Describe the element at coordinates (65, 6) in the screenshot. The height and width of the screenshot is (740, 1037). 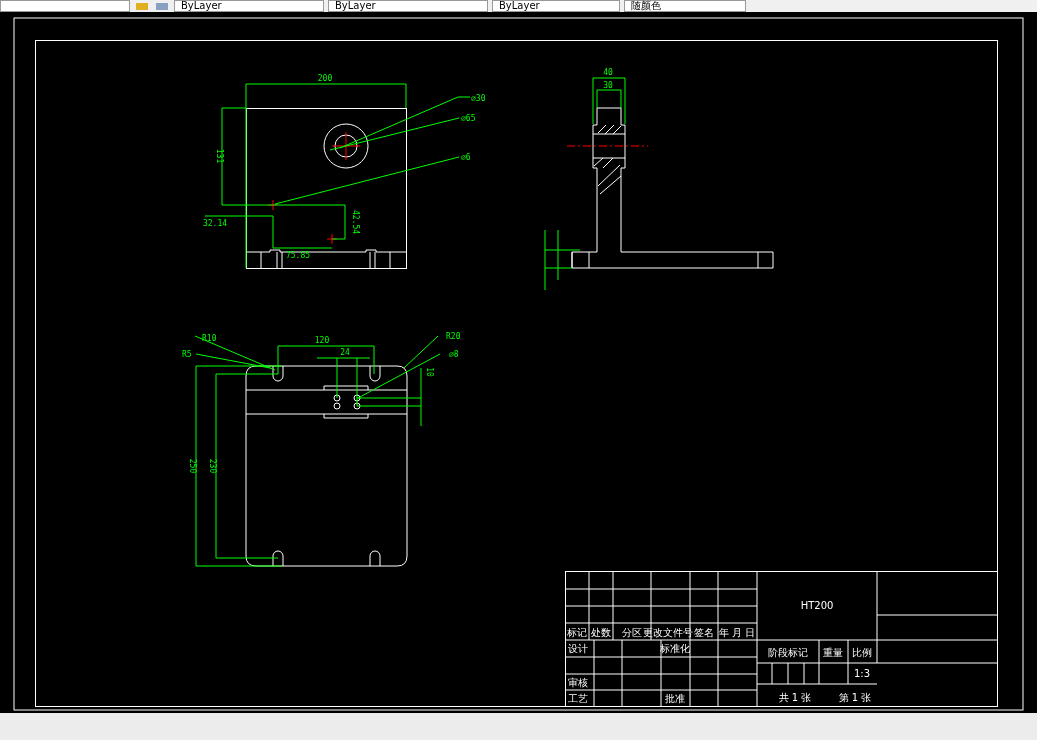
I see `dropdown` at that location.